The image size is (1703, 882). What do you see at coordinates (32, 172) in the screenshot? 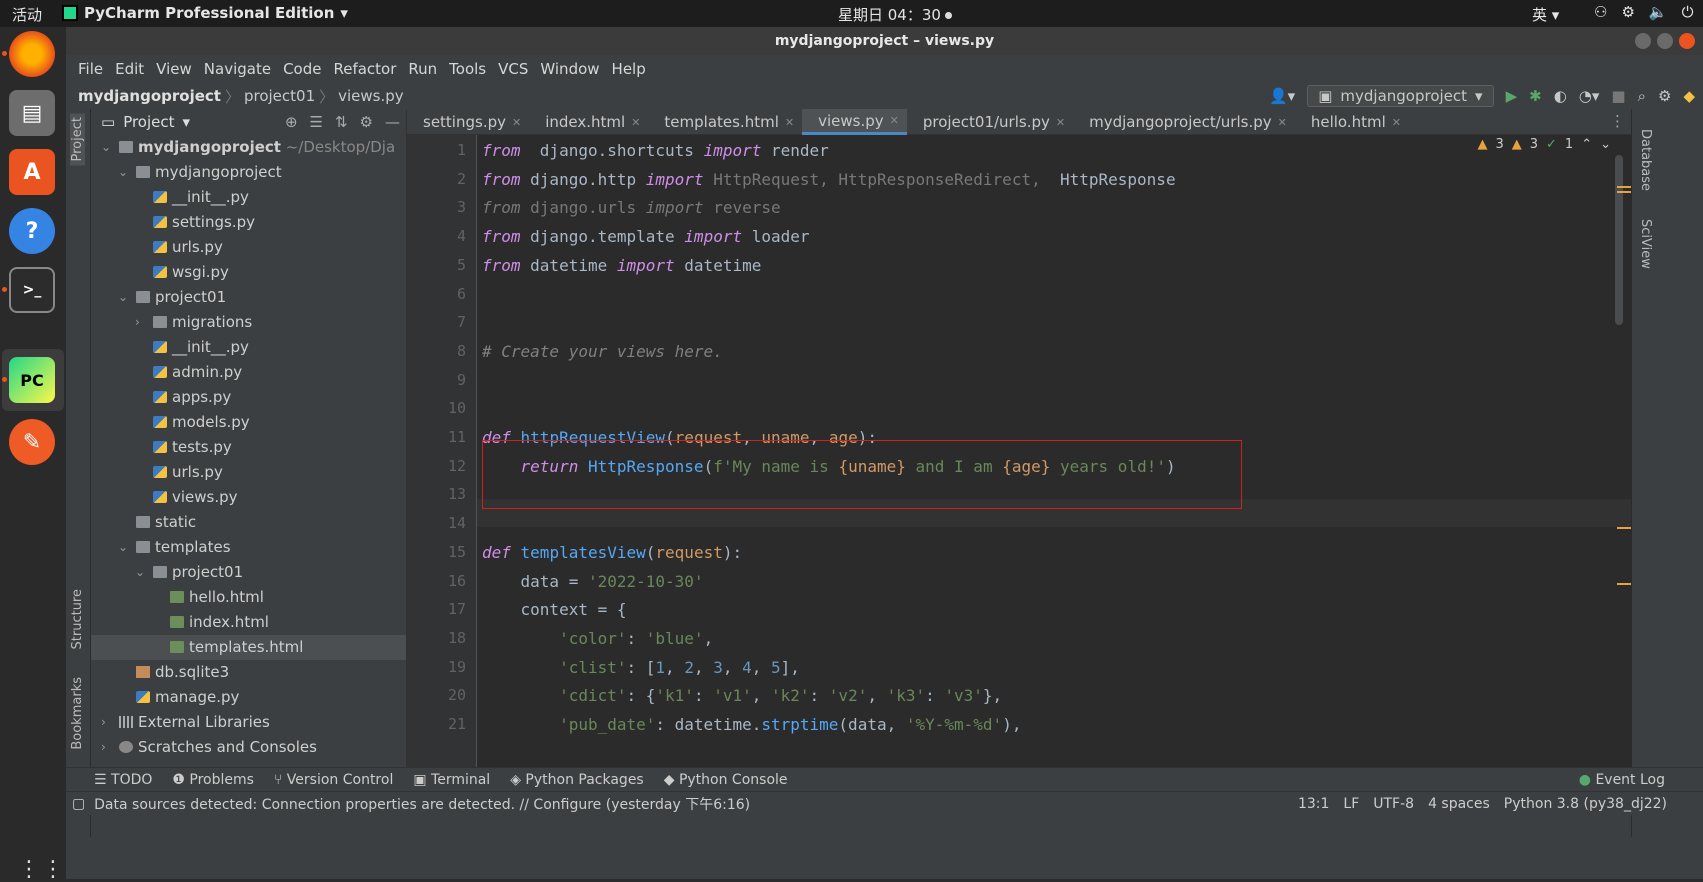
I see `software-icon: A` at bounding box center [32, 172].